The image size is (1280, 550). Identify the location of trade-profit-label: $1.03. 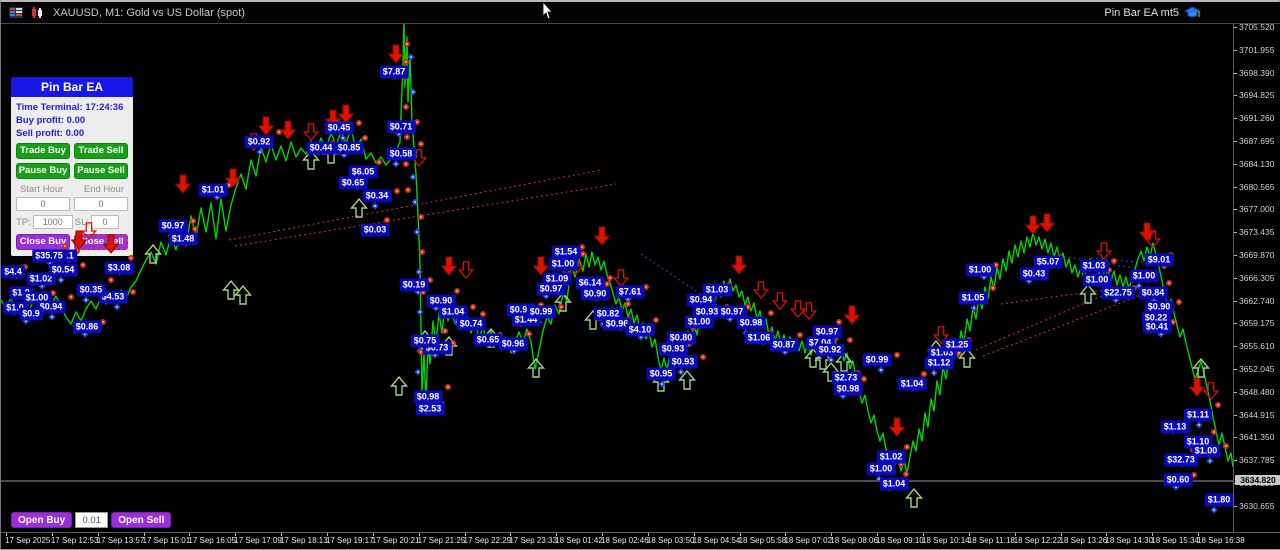
(717, 290).